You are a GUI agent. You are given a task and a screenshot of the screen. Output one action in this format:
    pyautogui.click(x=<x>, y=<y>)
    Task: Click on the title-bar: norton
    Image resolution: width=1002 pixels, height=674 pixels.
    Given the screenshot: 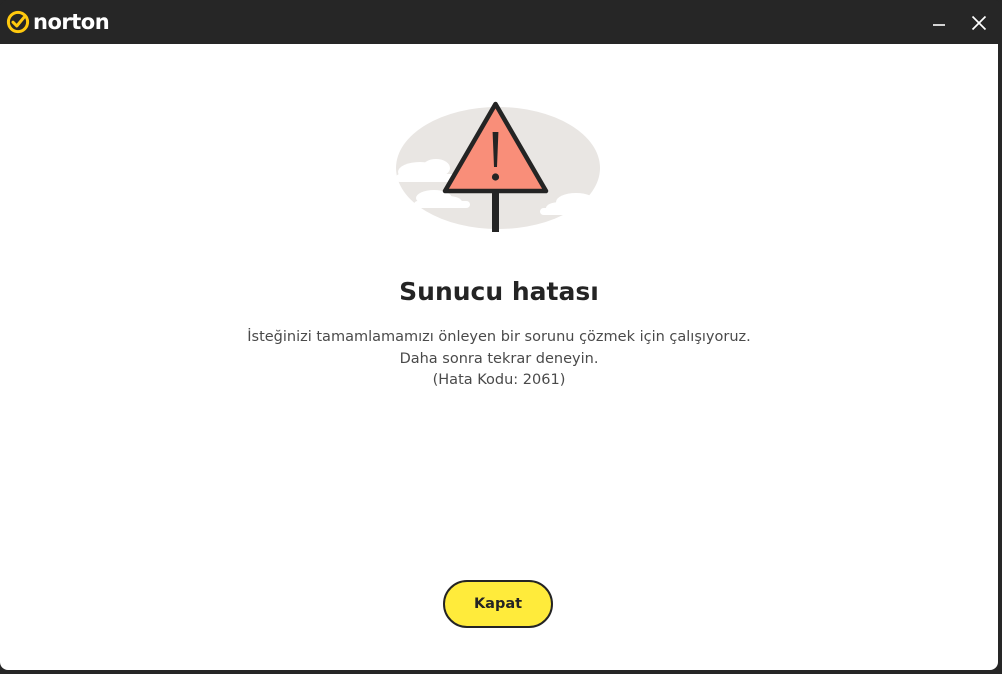 What is the action you would take?
    pyautogui.click(x=501, y=22)
    